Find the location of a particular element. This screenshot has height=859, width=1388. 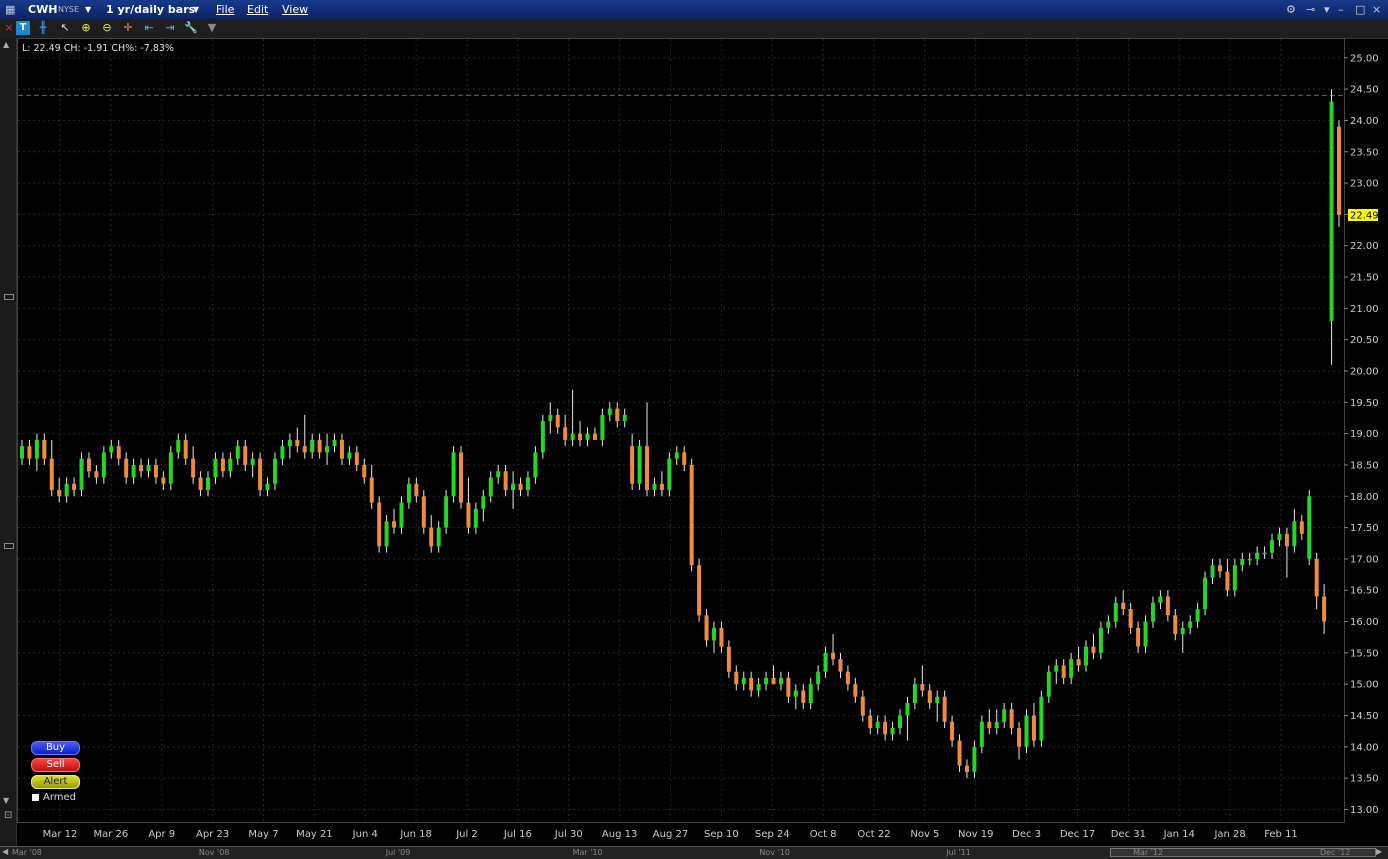

period-dropdown-icon: ▼ is located at coordinates (196, 9).